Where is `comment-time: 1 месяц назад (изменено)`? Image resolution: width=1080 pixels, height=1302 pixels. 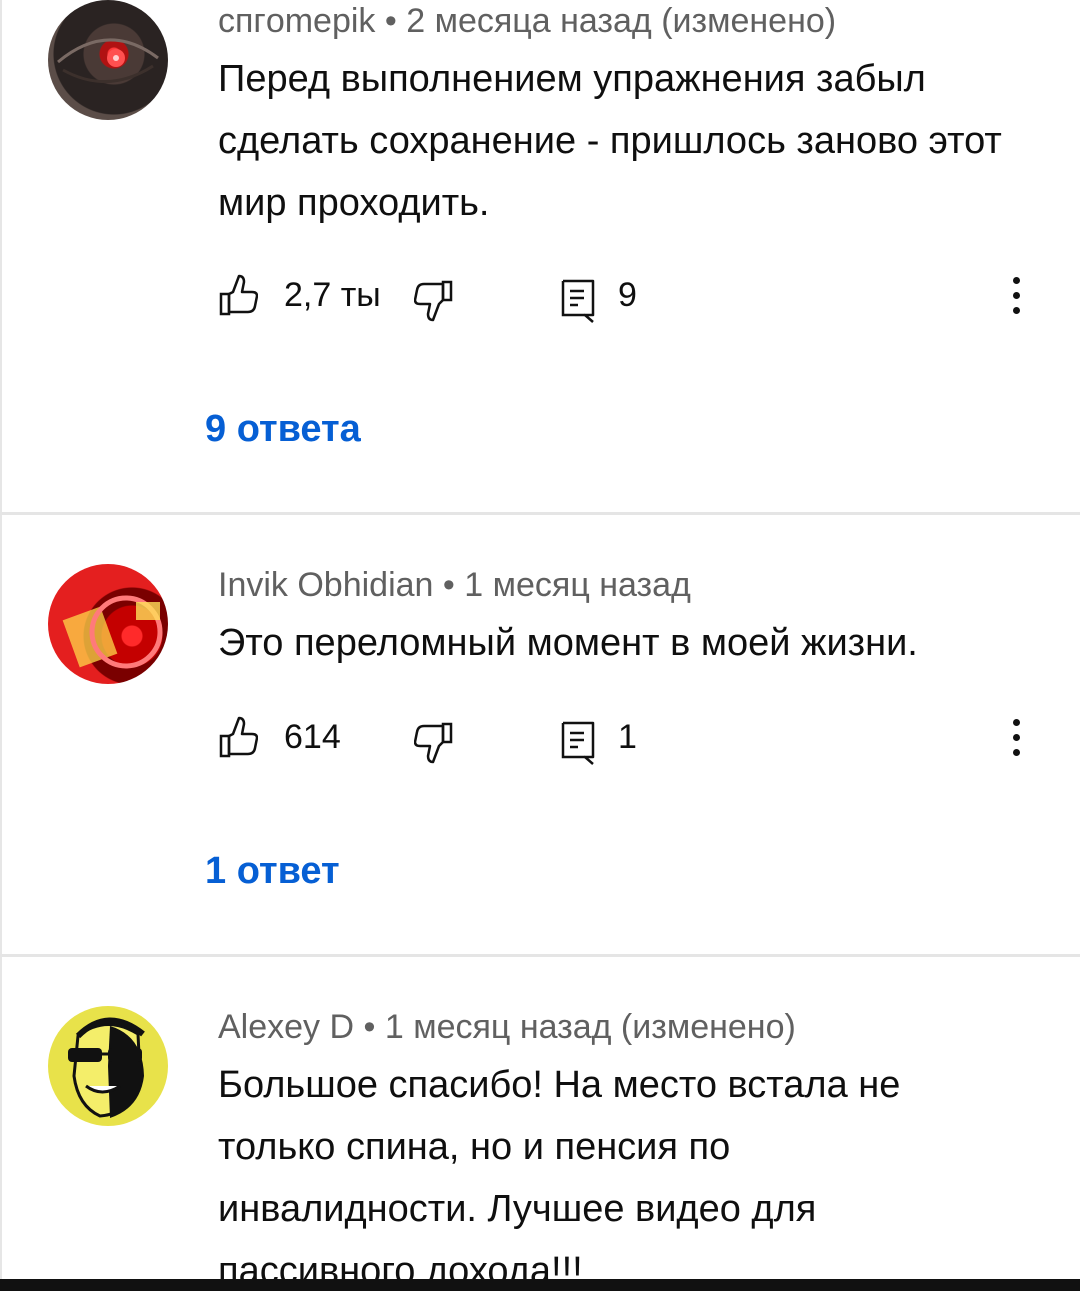 comment-time: 1 месяц назад (изменено) is located at coordinates (590, 1027).